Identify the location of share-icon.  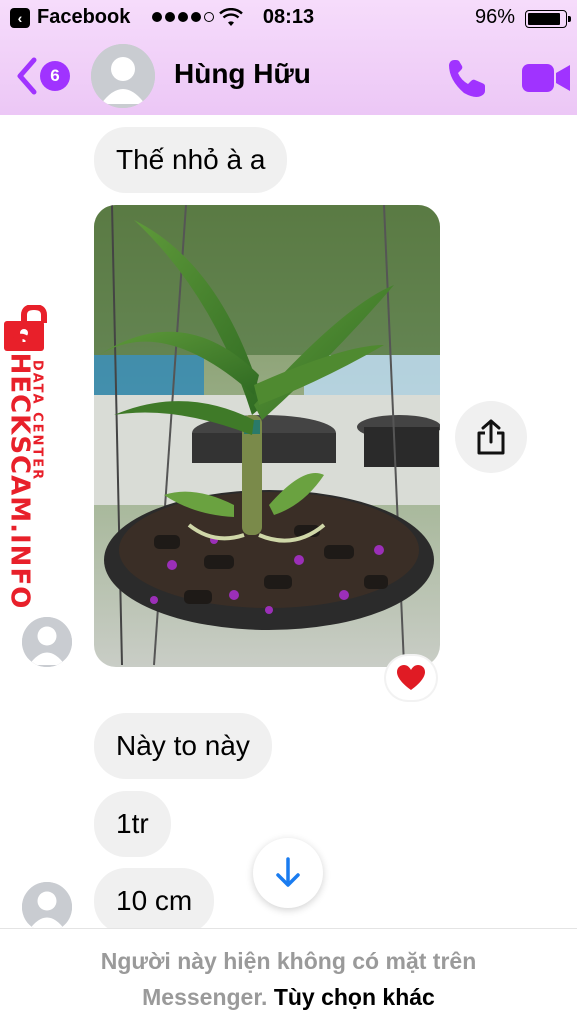
(491, 437).